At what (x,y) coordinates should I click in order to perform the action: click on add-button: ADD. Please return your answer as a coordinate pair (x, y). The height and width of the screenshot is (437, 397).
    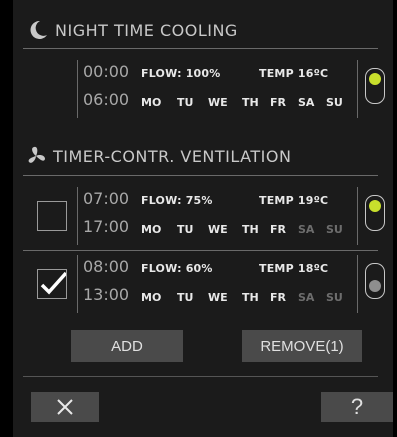
    Looking at the image, I should click on (127, 346).